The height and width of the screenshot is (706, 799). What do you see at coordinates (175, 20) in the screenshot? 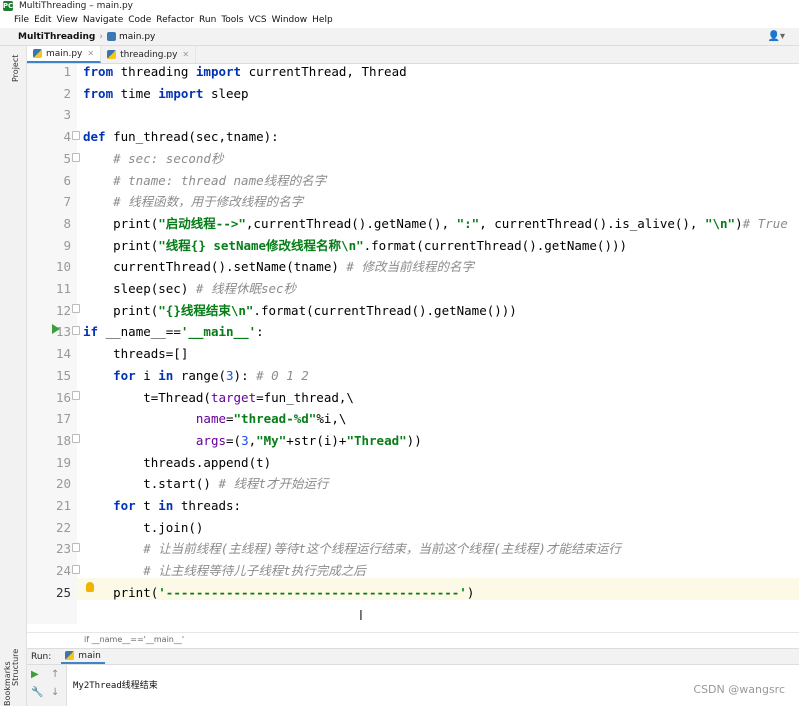
I see `menu-refactor: Refactor` at bounding box center [175, 20].